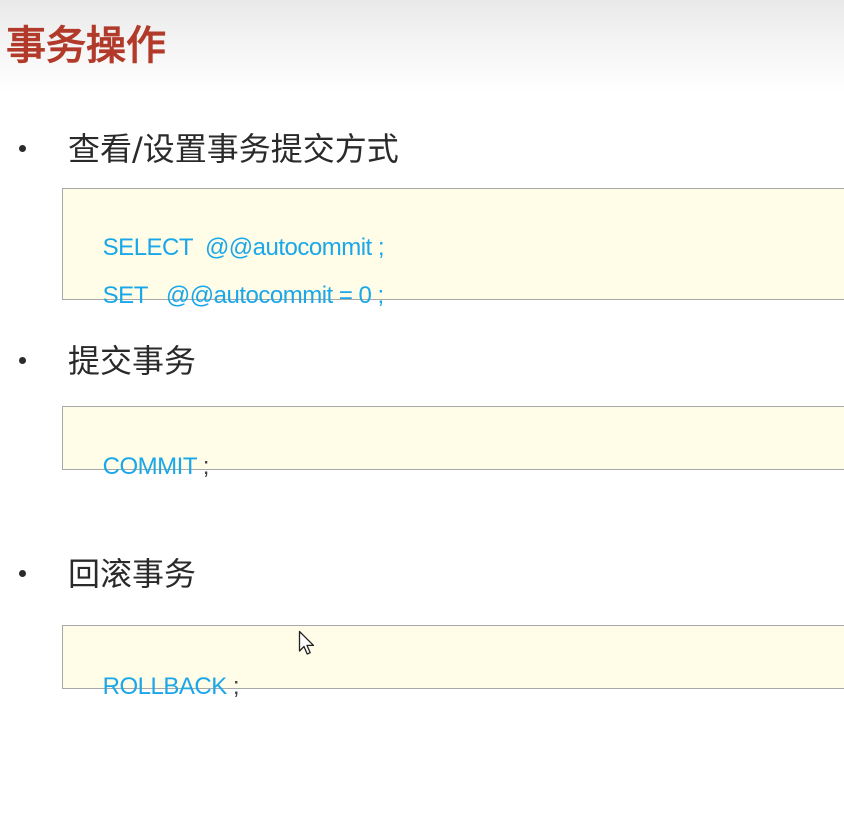 This screenshot has height=832, width=844. Describe the element at coordinates (422, 574) in the screenshot. I see `bullet-item-rollback-transaction: 回滚事务` at that location.